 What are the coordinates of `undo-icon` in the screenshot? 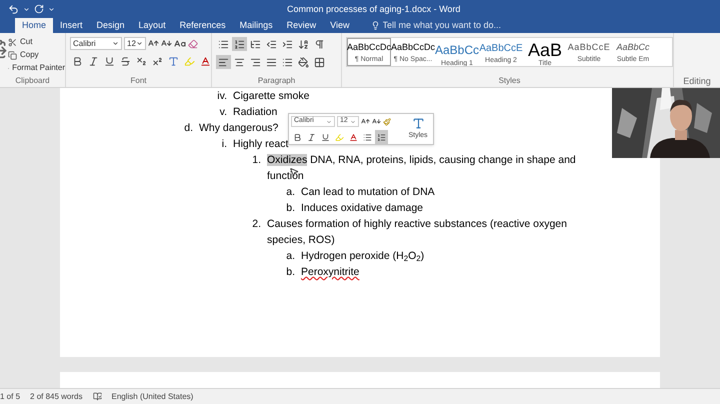 It's located at (13, 9).